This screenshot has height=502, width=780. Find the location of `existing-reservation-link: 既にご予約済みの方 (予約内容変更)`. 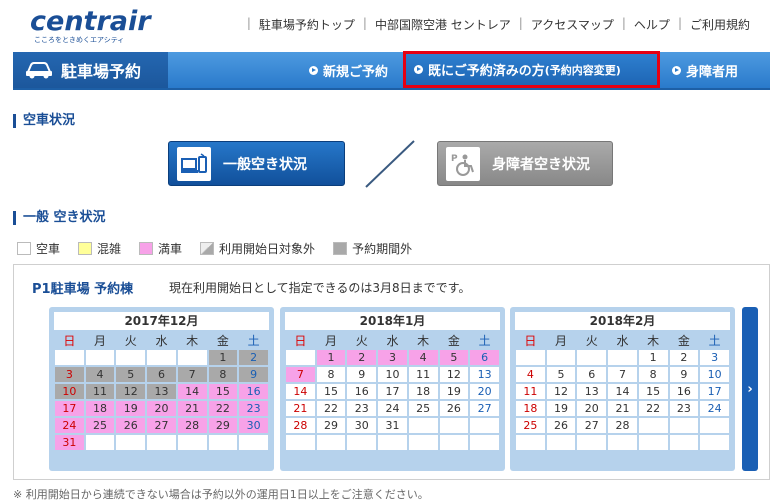

existing-reservation-link: 既にご予約済みの方 (予約内容変更) is located at coordinates (531, 69).